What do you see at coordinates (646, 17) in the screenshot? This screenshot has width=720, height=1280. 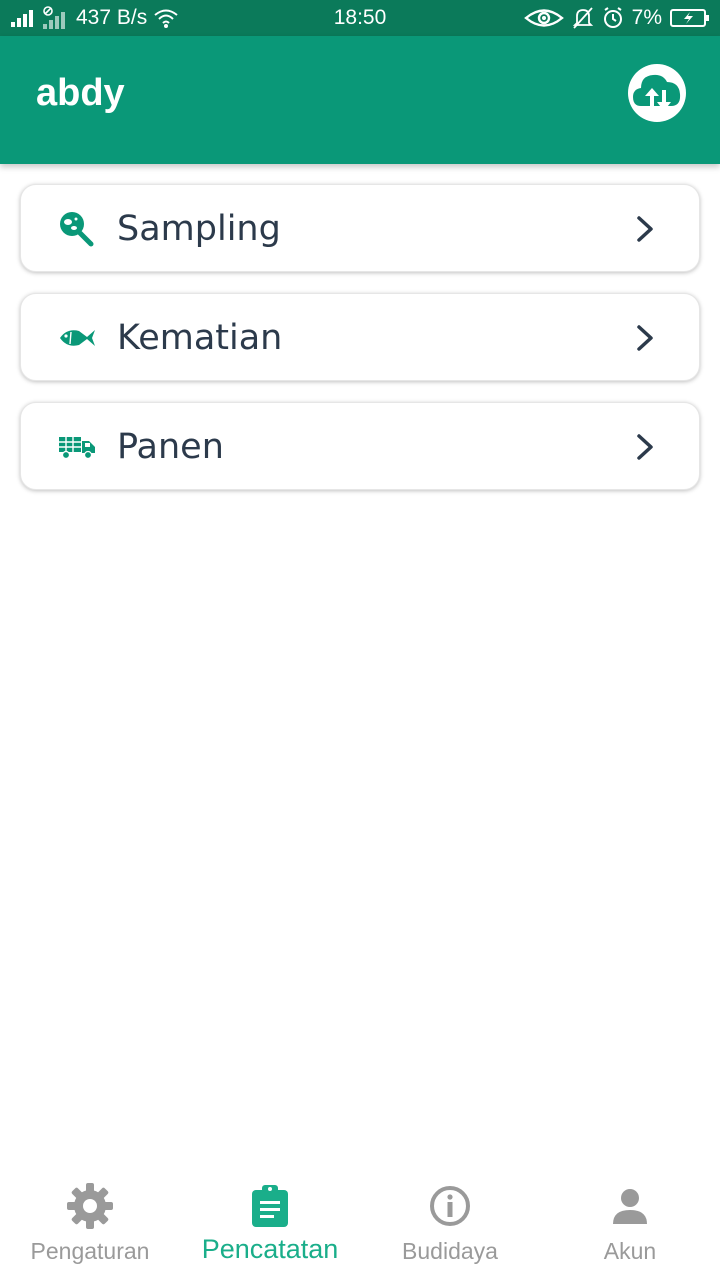 I see `battery-percent: 7%` at bounding box center [646, 17].